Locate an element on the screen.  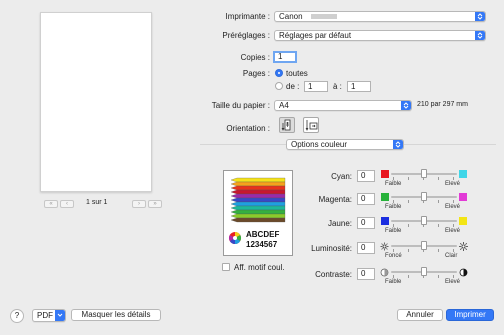
color-wheel-icon is located at coordinates (235, 238).